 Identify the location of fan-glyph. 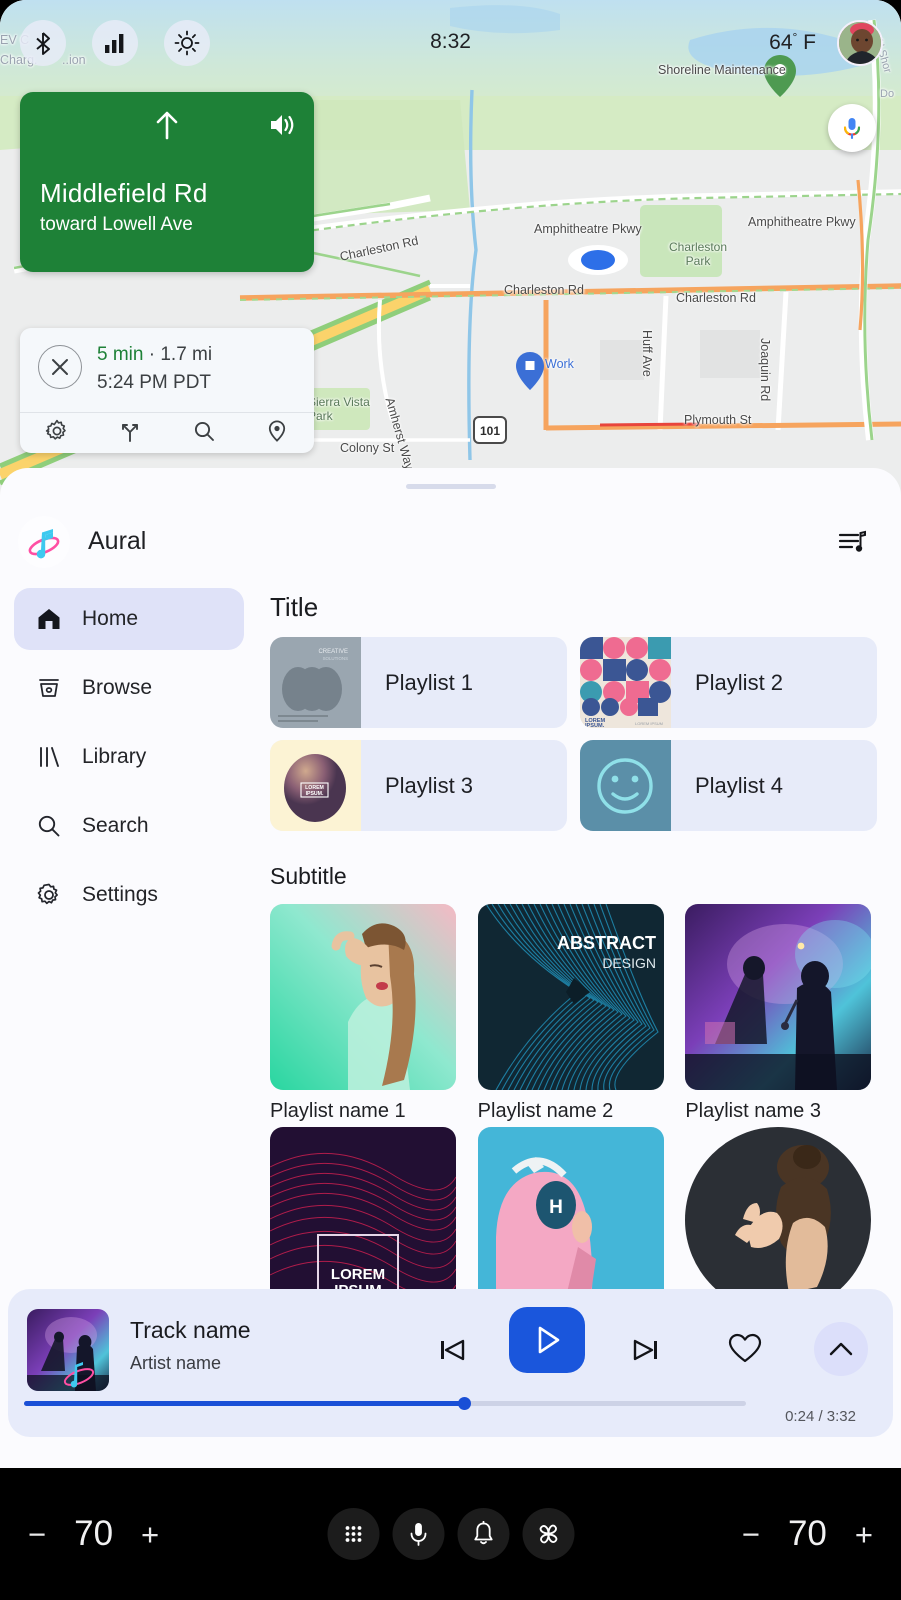
(548, 1534).